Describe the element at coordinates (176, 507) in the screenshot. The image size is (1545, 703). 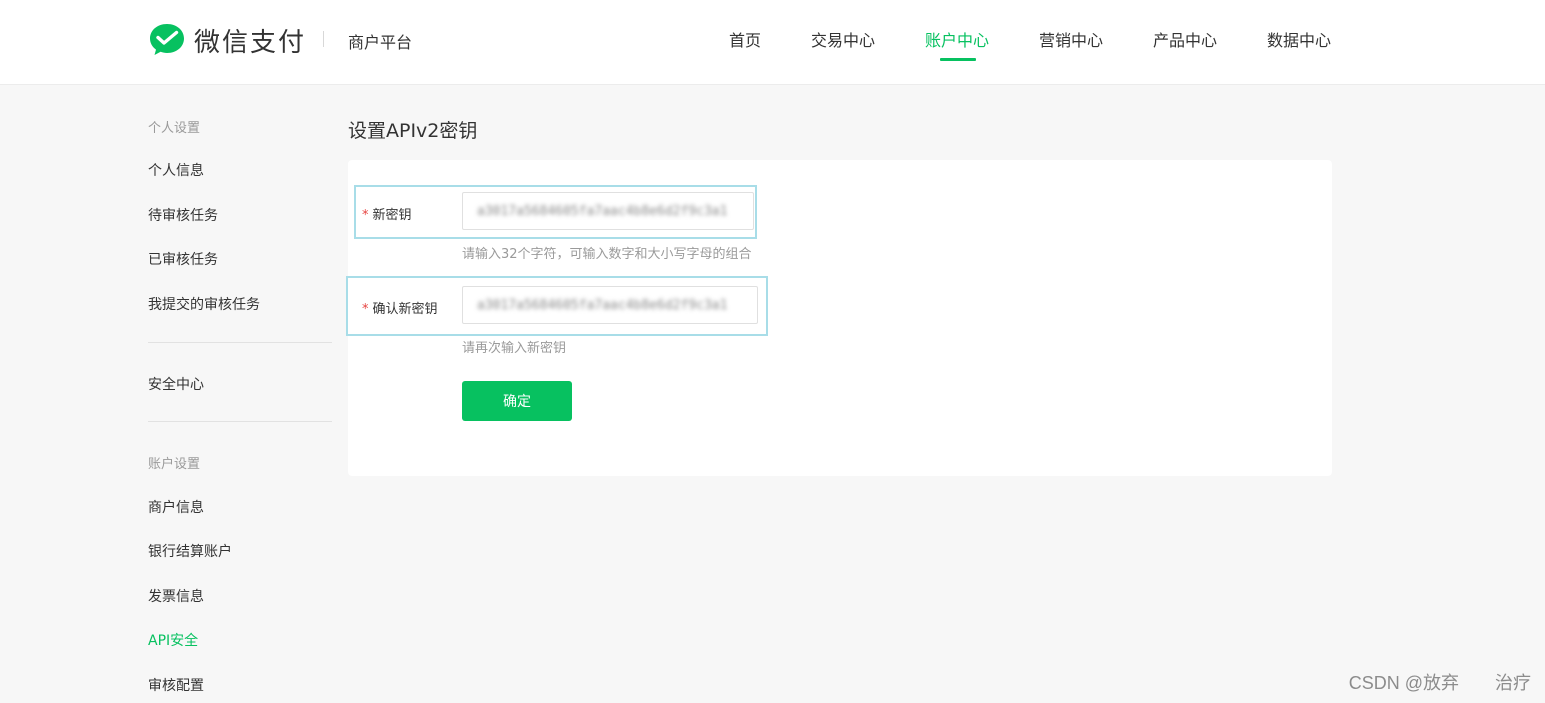
I see `sidebar-item-merchant-info: 商户信息` at that location.